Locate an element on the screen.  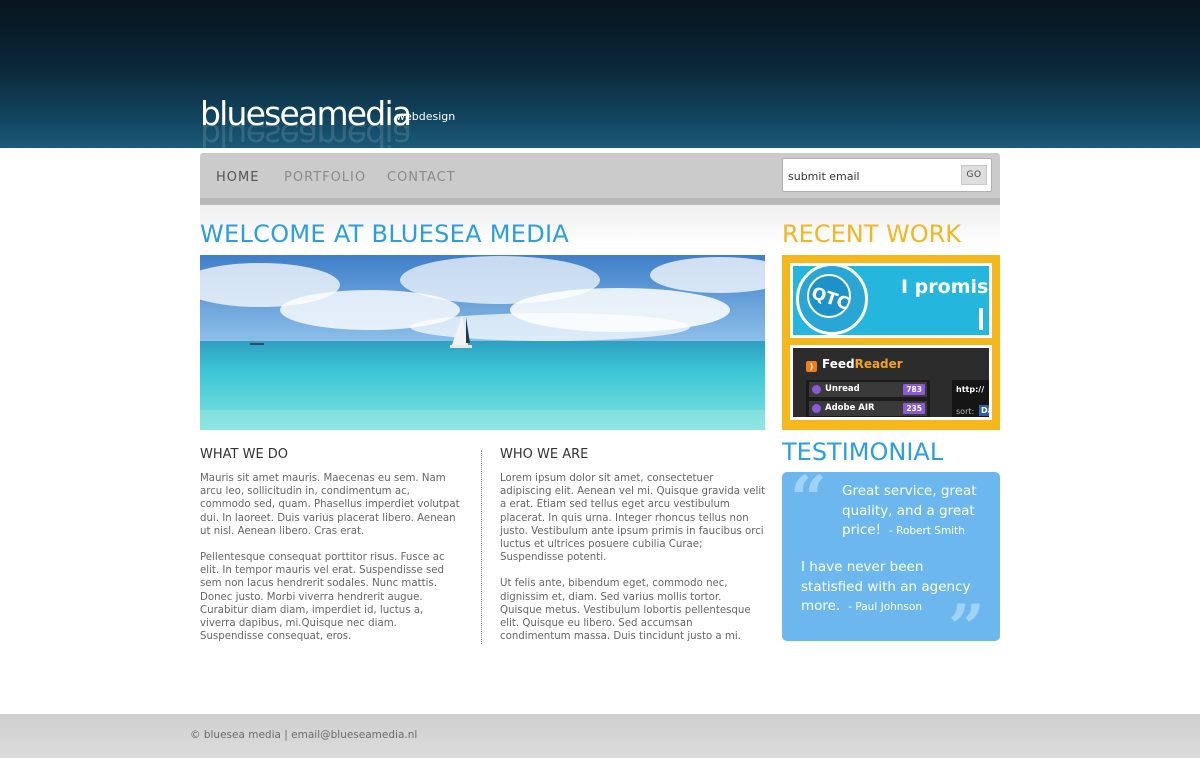
feedreader-row: Unread 783 is located at coordinates (868, 389).